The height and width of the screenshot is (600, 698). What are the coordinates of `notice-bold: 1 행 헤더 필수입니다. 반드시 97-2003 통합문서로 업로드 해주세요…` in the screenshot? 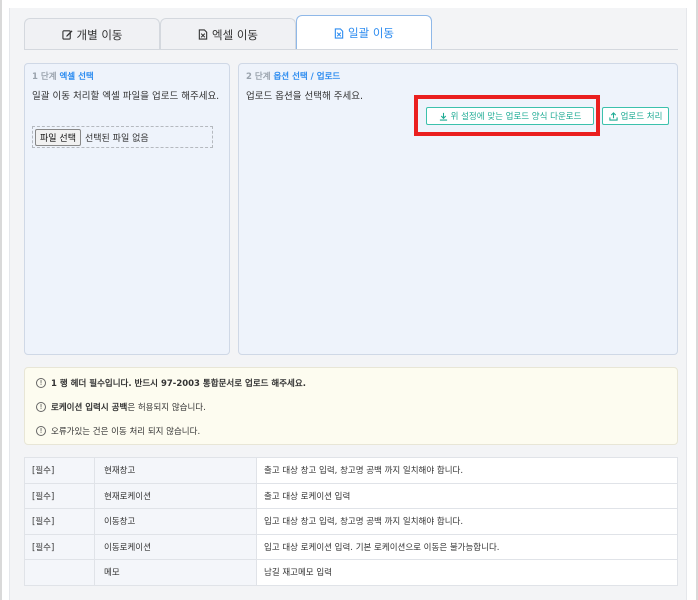 It's located at (178, 384).